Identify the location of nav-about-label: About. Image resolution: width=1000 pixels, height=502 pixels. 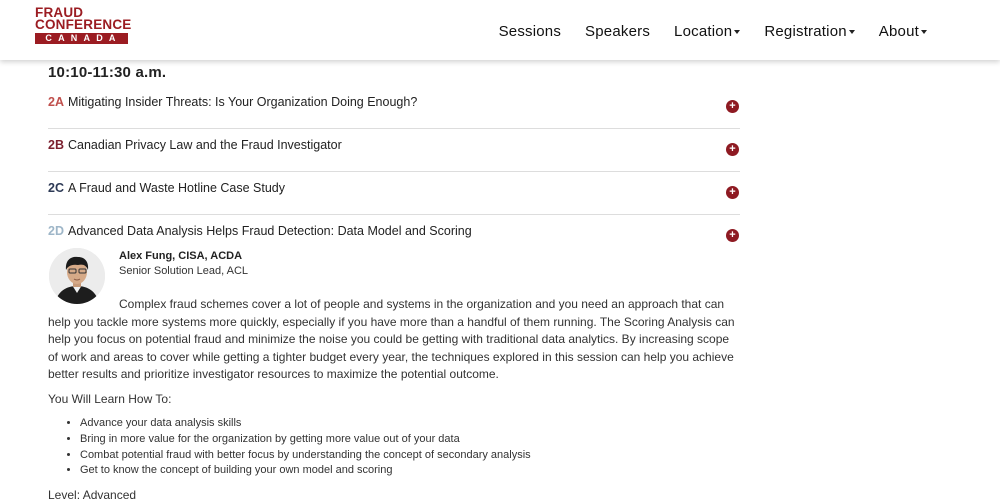
(898, 31).